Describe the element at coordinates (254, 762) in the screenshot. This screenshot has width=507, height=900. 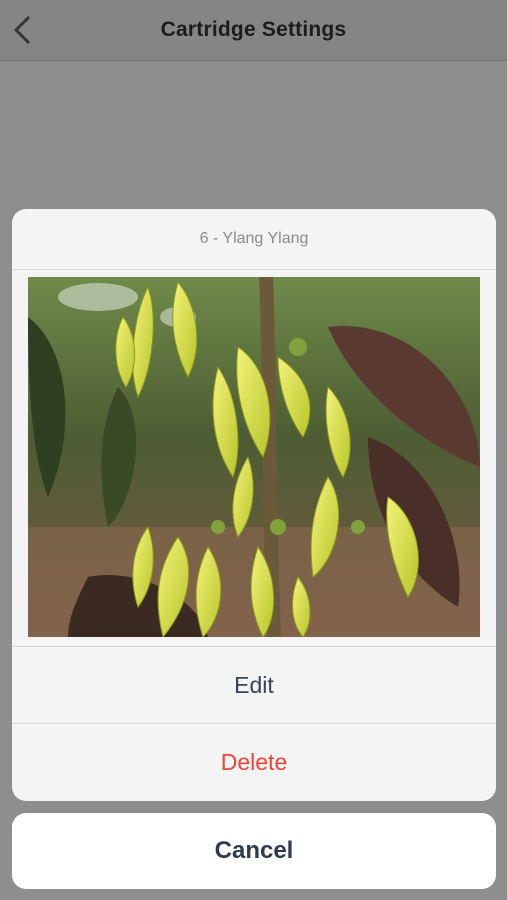
I see `delete-button: Delete` at that location.